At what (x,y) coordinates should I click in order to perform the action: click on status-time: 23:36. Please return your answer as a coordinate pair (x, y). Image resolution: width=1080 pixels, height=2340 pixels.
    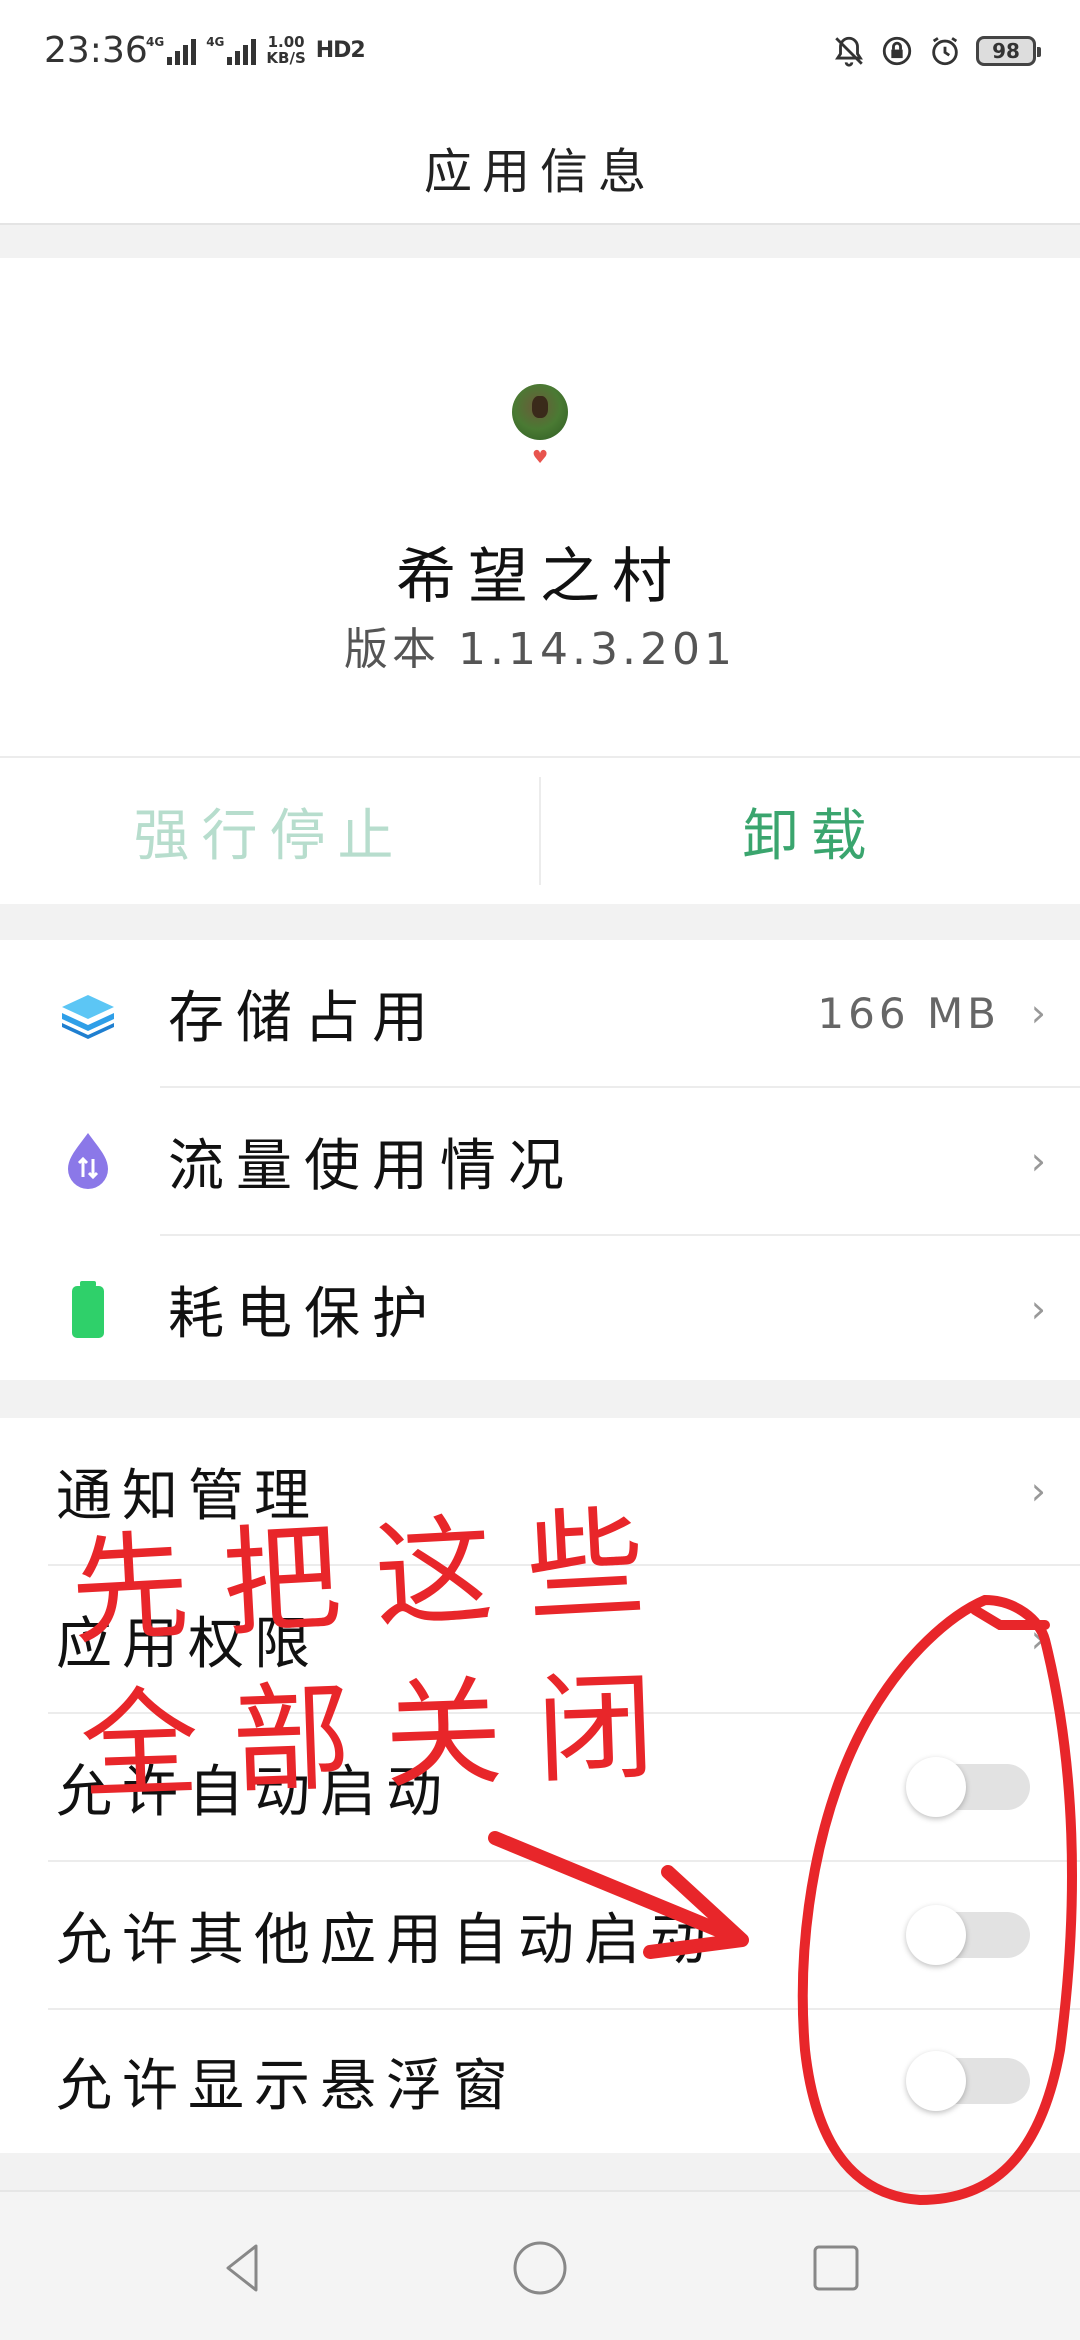
    Looking at the image, I should click on (96, 50).